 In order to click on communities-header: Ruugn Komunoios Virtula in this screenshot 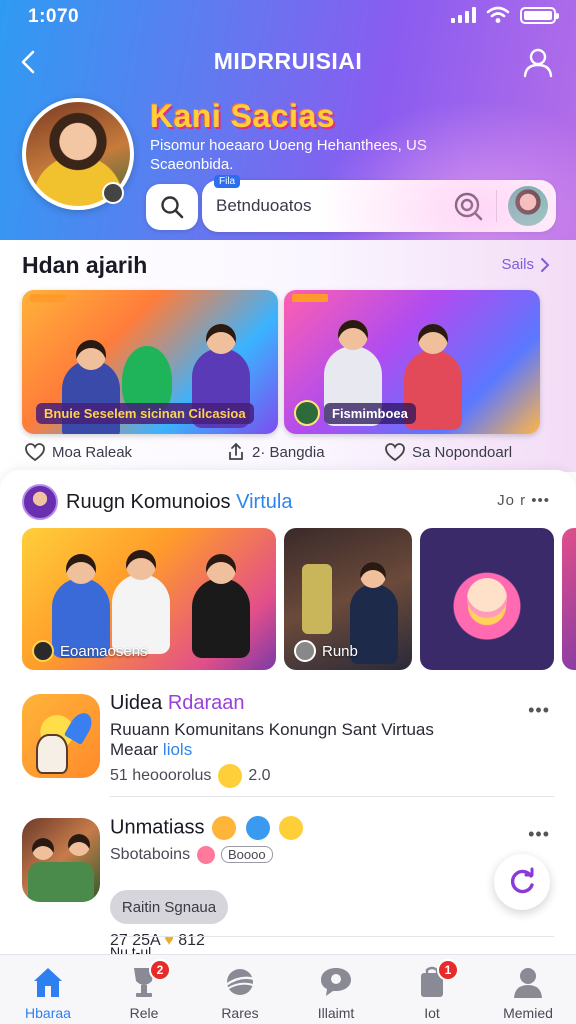, I will do `click(157, 502)`.